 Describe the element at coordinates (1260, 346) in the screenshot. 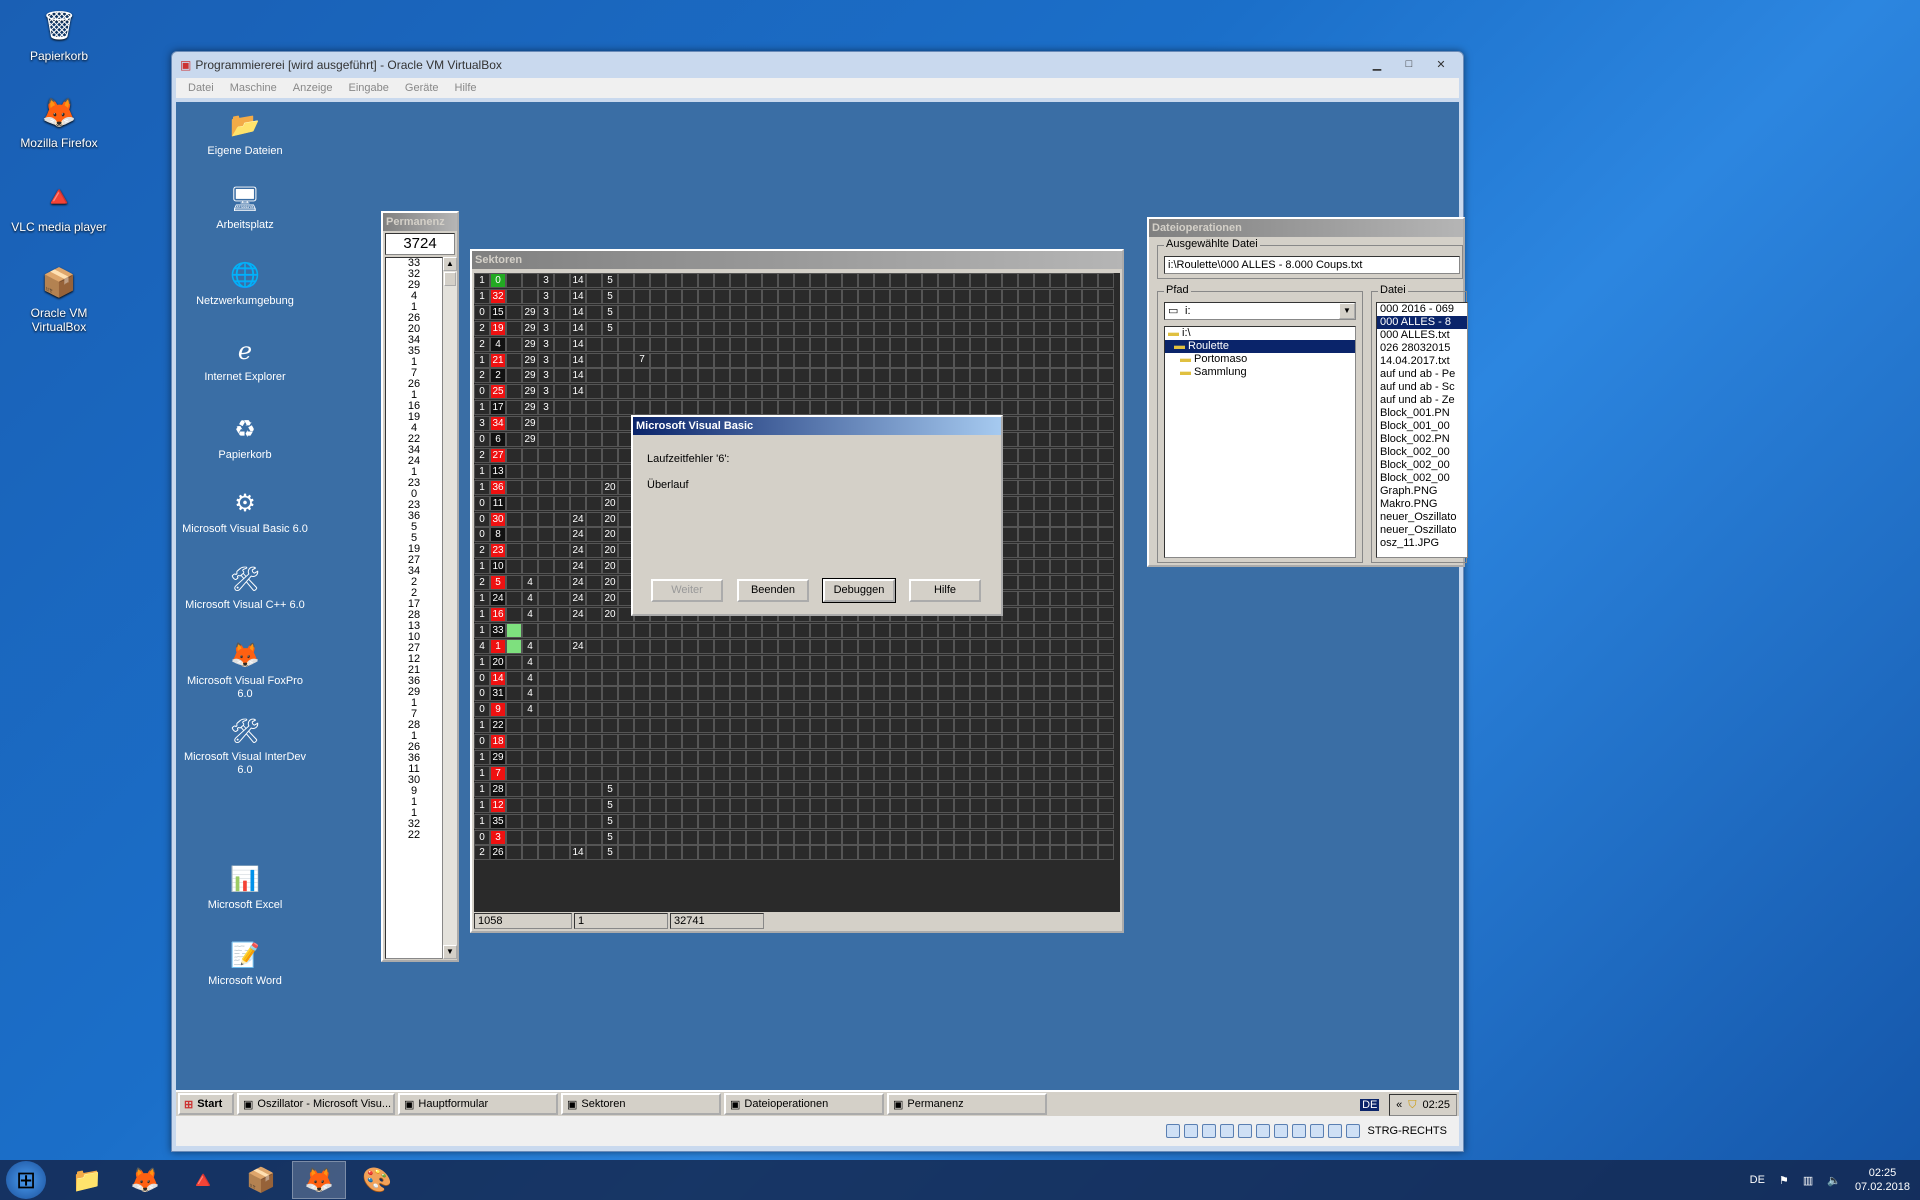

I see `tree-item: ▬ Roulette` at that location.